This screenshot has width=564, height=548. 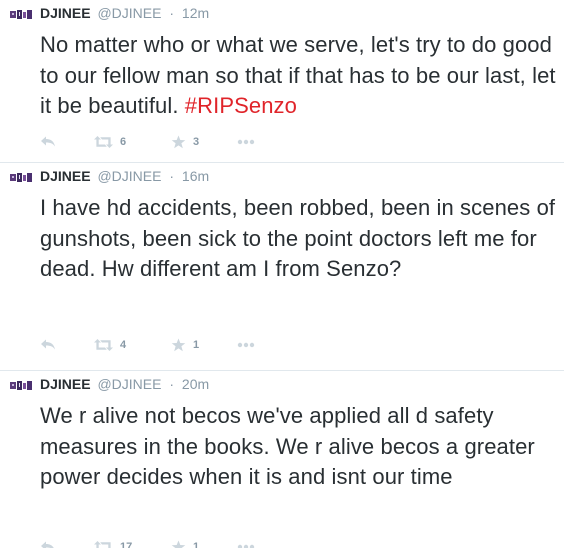 I want to click on retweet-button: 6, so click(x=110, y=142).